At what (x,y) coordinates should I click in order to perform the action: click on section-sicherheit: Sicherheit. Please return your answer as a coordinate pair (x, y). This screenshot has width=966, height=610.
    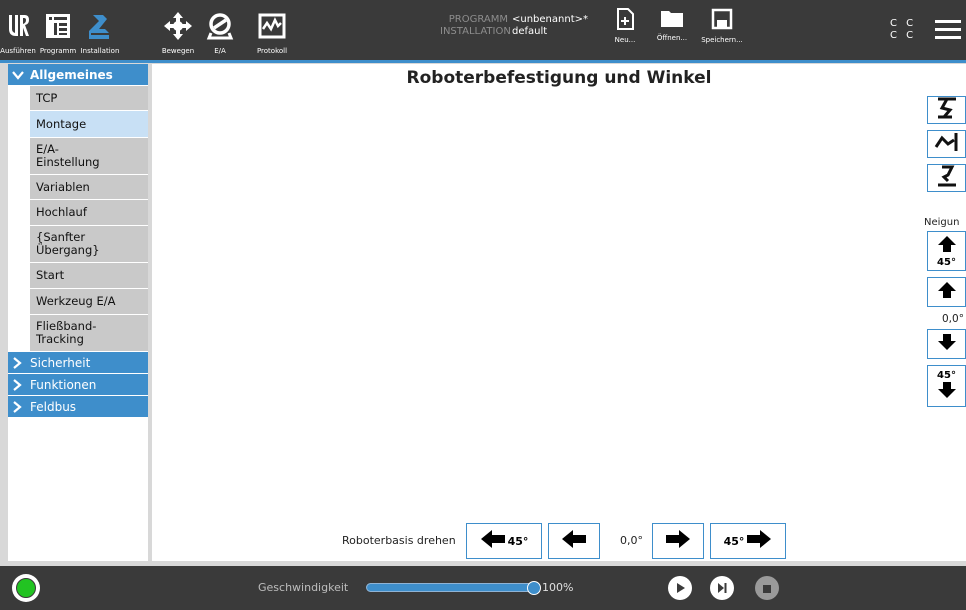
    Looking at the image, I should click on (78, 363).